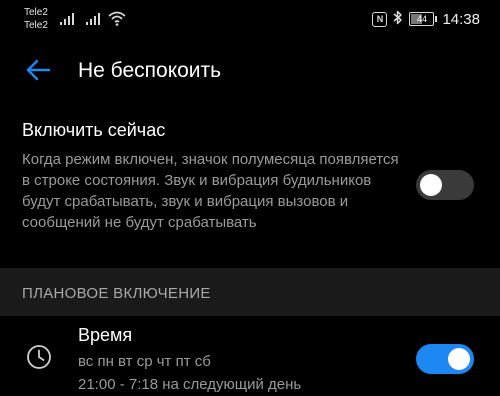  What do you see at coordinates (36, 25) in the screenshot?
I see `carrier-2-label: Tele2` at bounding box center [36, 25].